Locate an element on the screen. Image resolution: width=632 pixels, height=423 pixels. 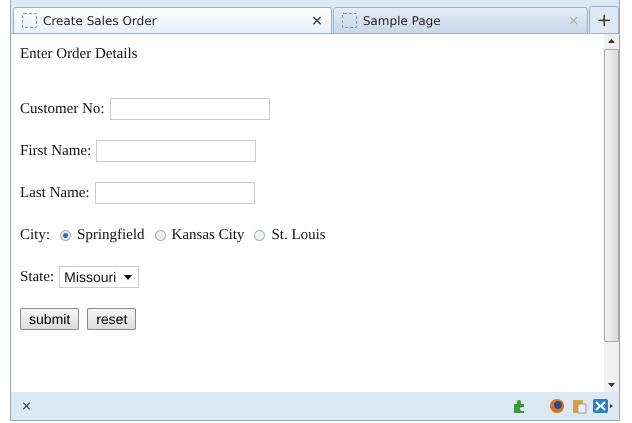
close-tab-button: × is located at coordinates (317, 20).